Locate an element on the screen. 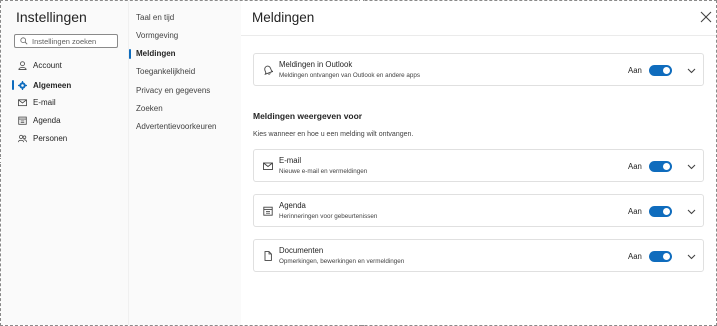 This screenshot has height=326, width=717. subnav-item-meldingen: Meldingen is located at coordinates (156, 54).